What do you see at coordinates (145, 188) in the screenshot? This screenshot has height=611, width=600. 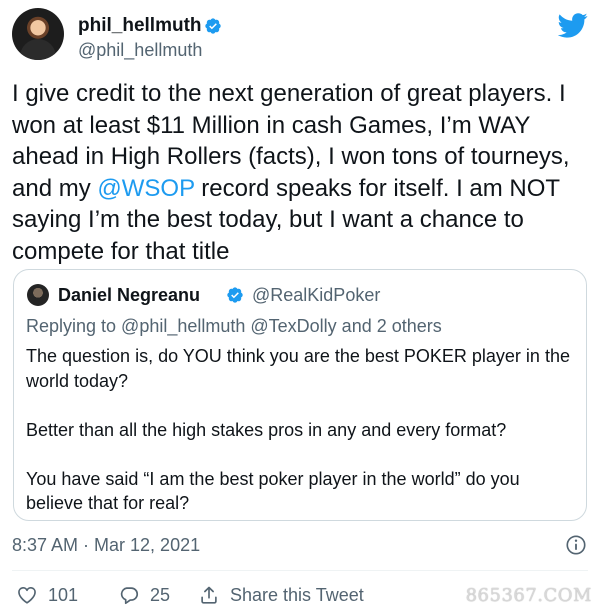 I see `mention-link: @WSOP` at bounding box center [145, 188].